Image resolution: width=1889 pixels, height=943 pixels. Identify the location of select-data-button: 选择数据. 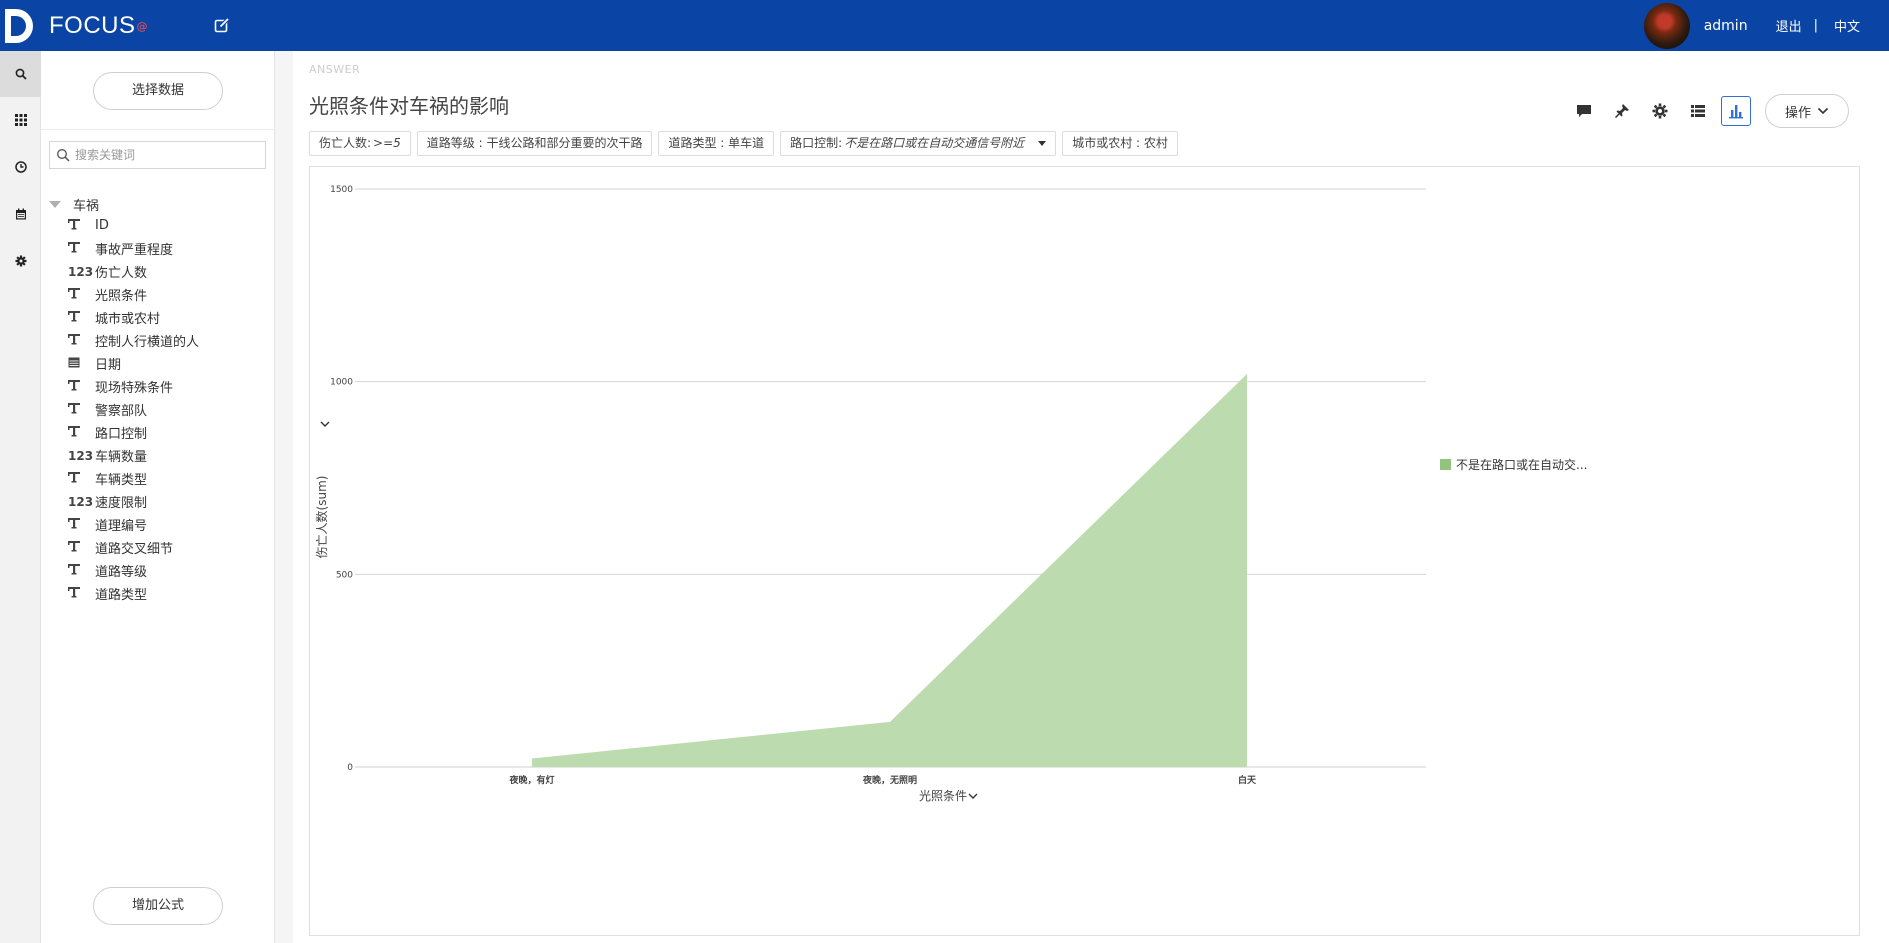
(158, 91).